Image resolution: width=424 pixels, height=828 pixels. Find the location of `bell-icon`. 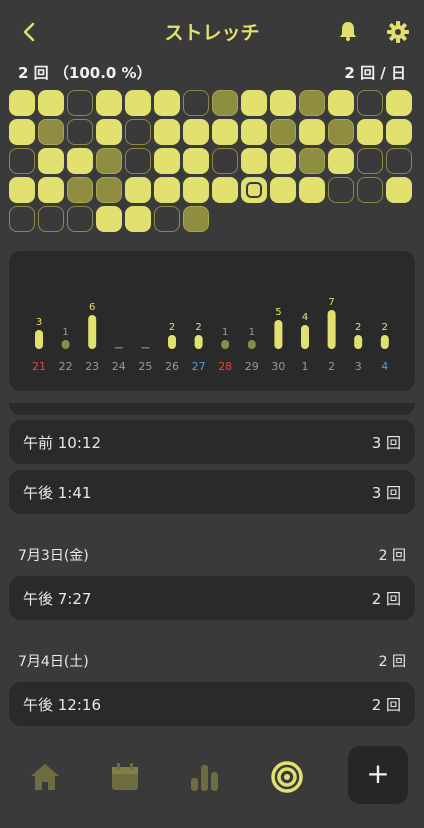

bell-icon is located at coordinates (348, 31).